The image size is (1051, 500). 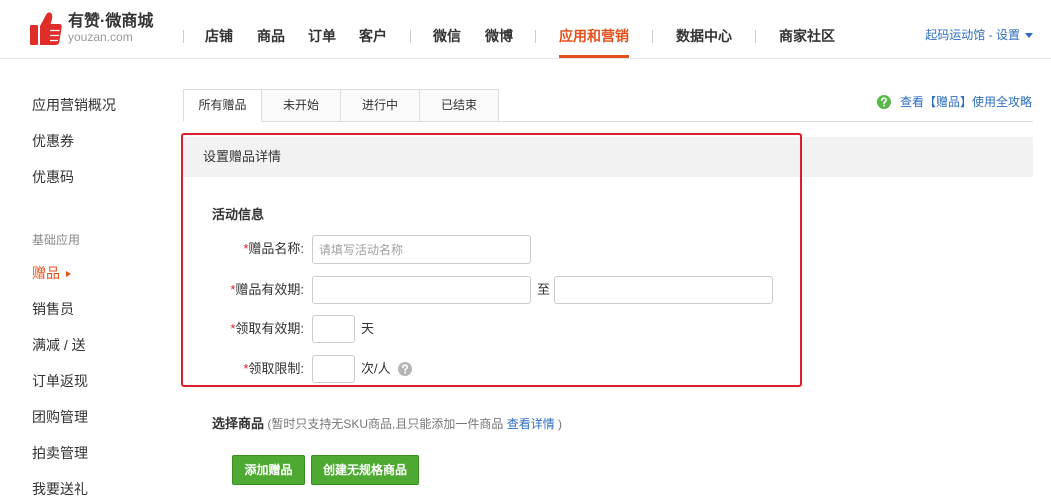 What do you see at coordinates (56, 240) in the screenshot?
I see `sidebar-section-label: 基础应用` at bounding box center [56, 240].